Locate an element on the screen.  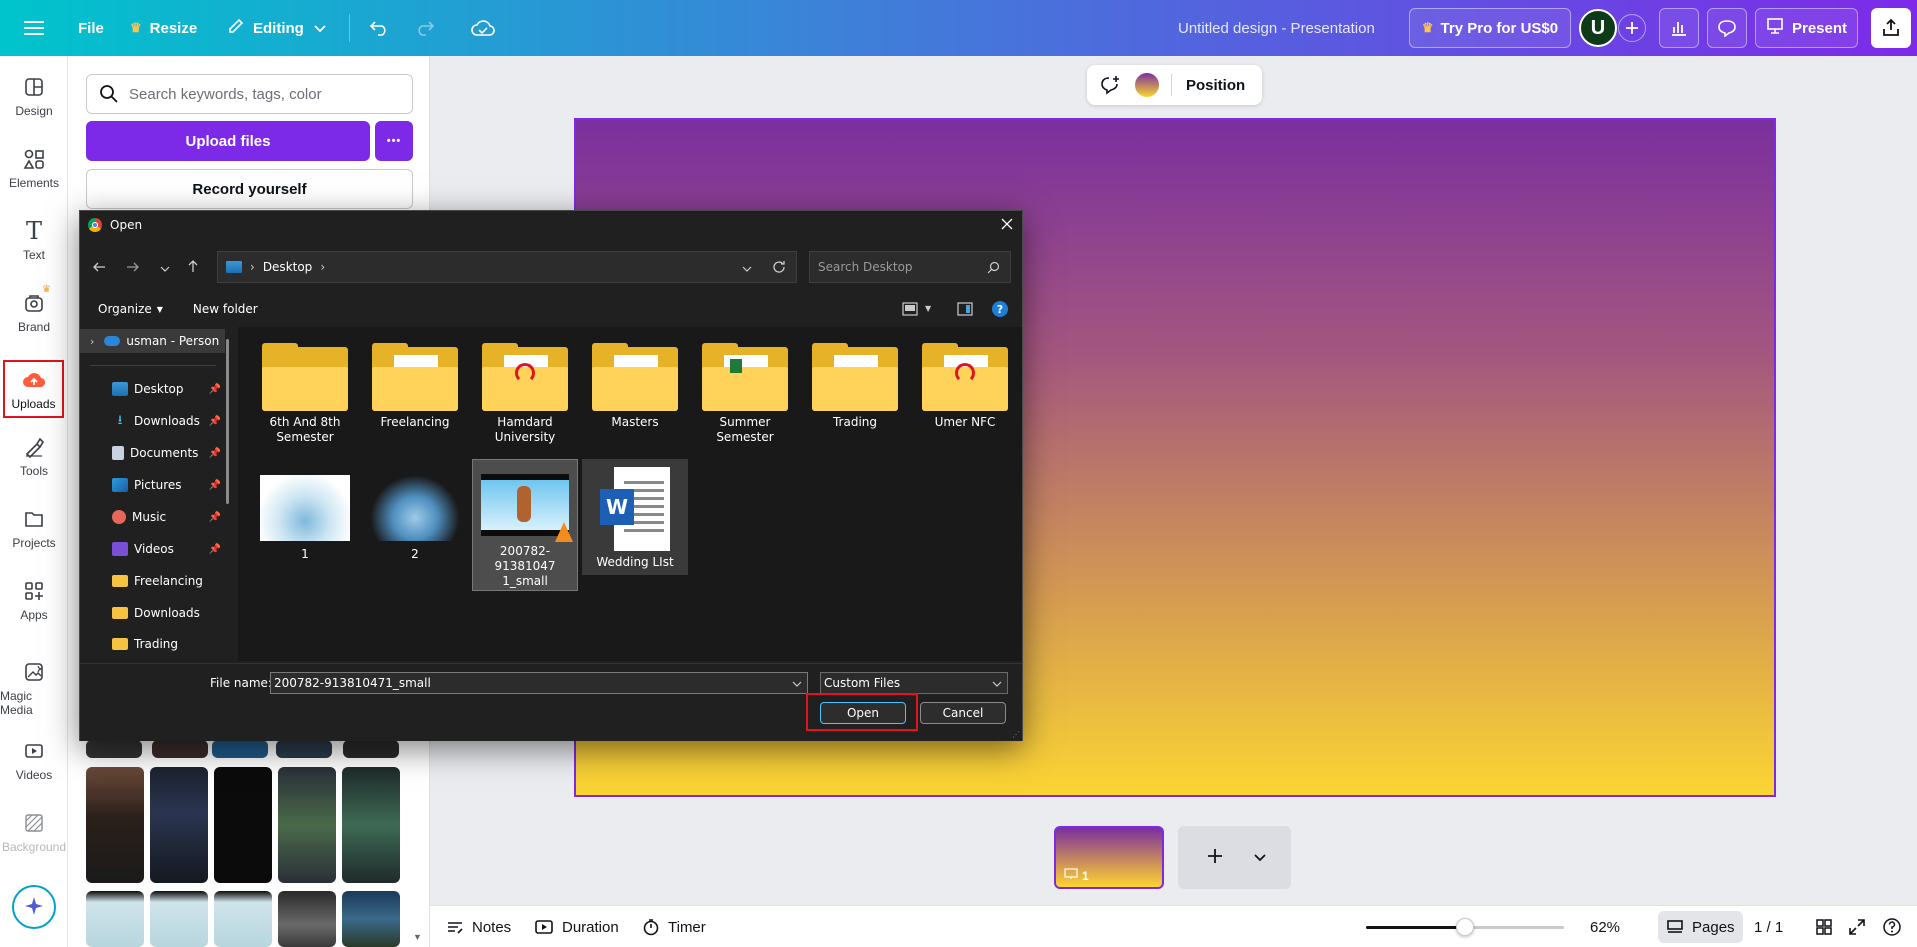
rail-item-text: T Text is located at coordinates (34, 240).